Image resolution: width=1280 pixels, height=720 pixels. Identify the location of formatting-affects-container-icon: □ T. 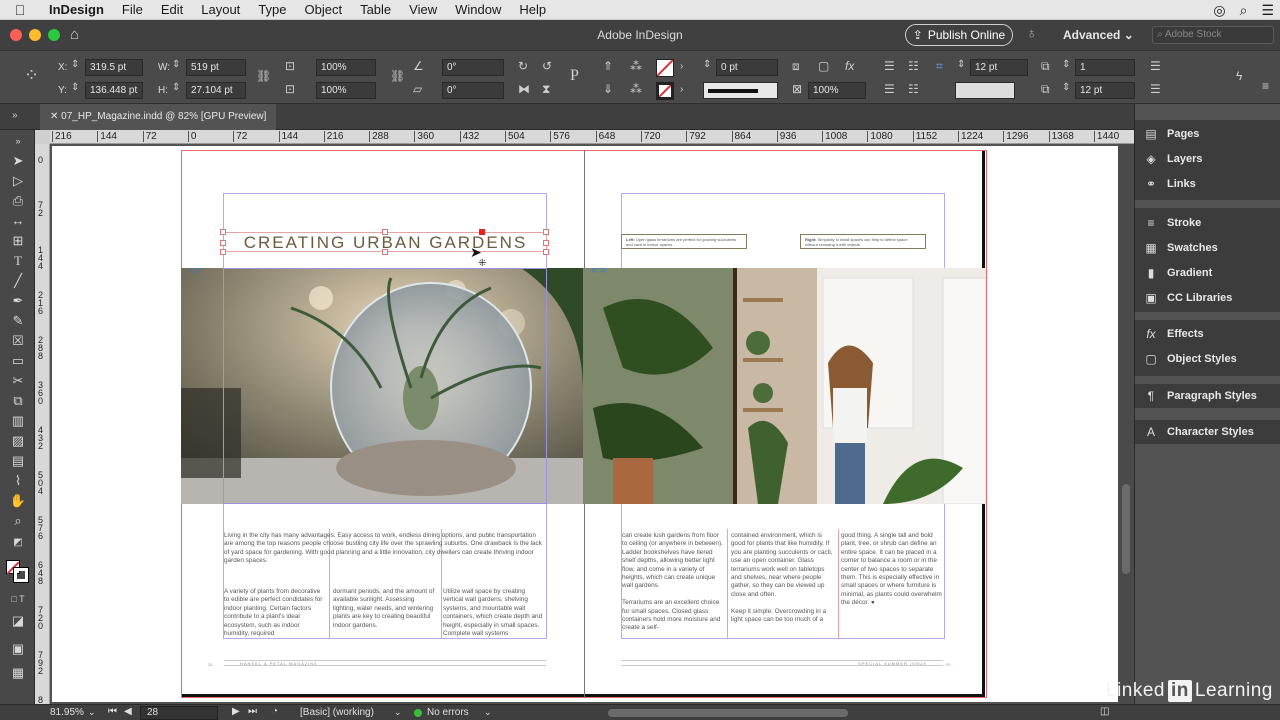
(18, 599).